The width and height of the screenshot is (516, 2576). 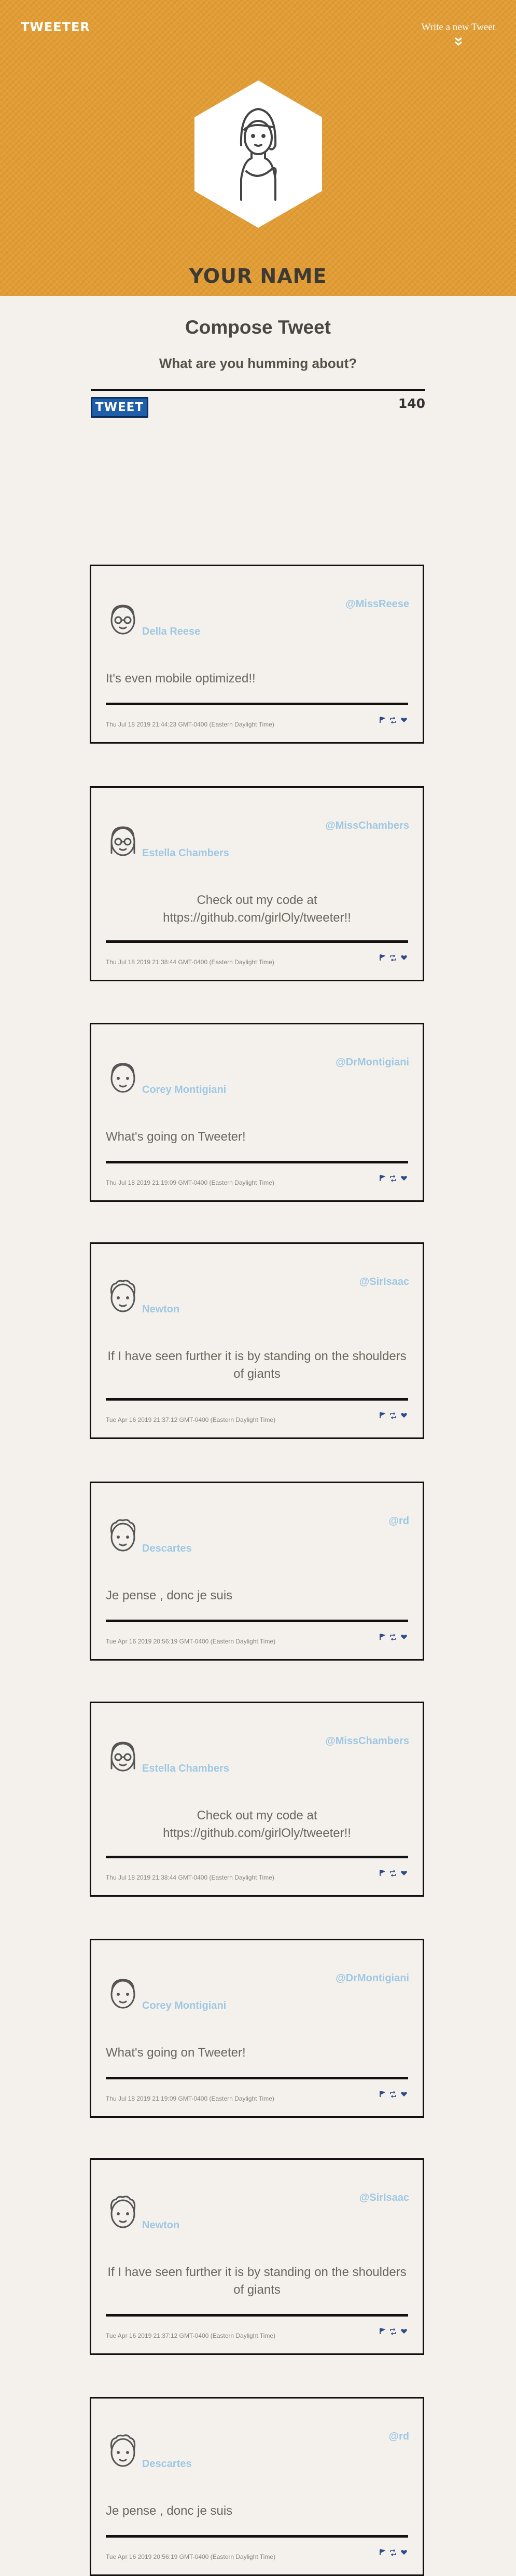 I want to click on compose-prompt: What are you humming about?, so click(x=258, y=363).